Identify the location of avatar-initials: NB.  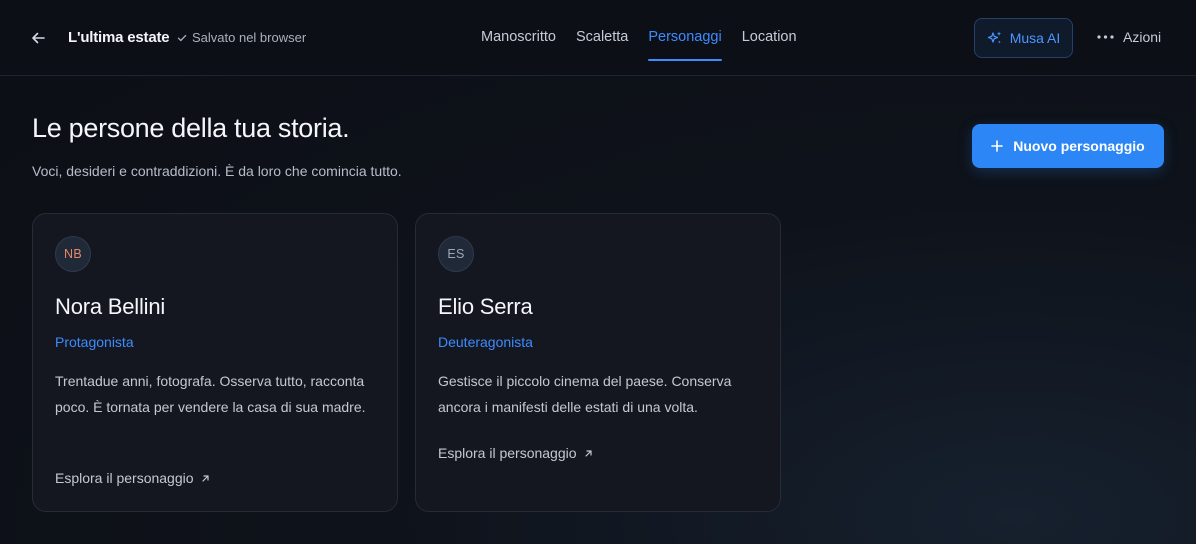
(73, 254).